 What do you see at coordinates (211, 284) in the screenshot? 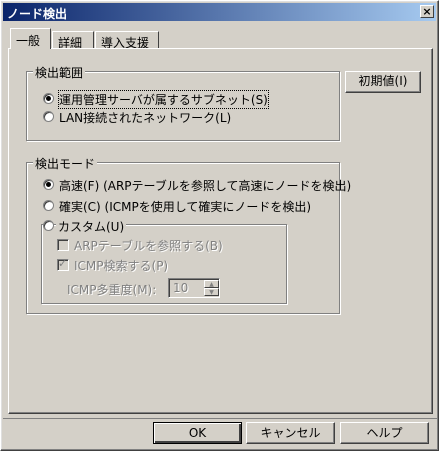
I see `spin-up-icon: ▲` at bounding box center [211, 284].